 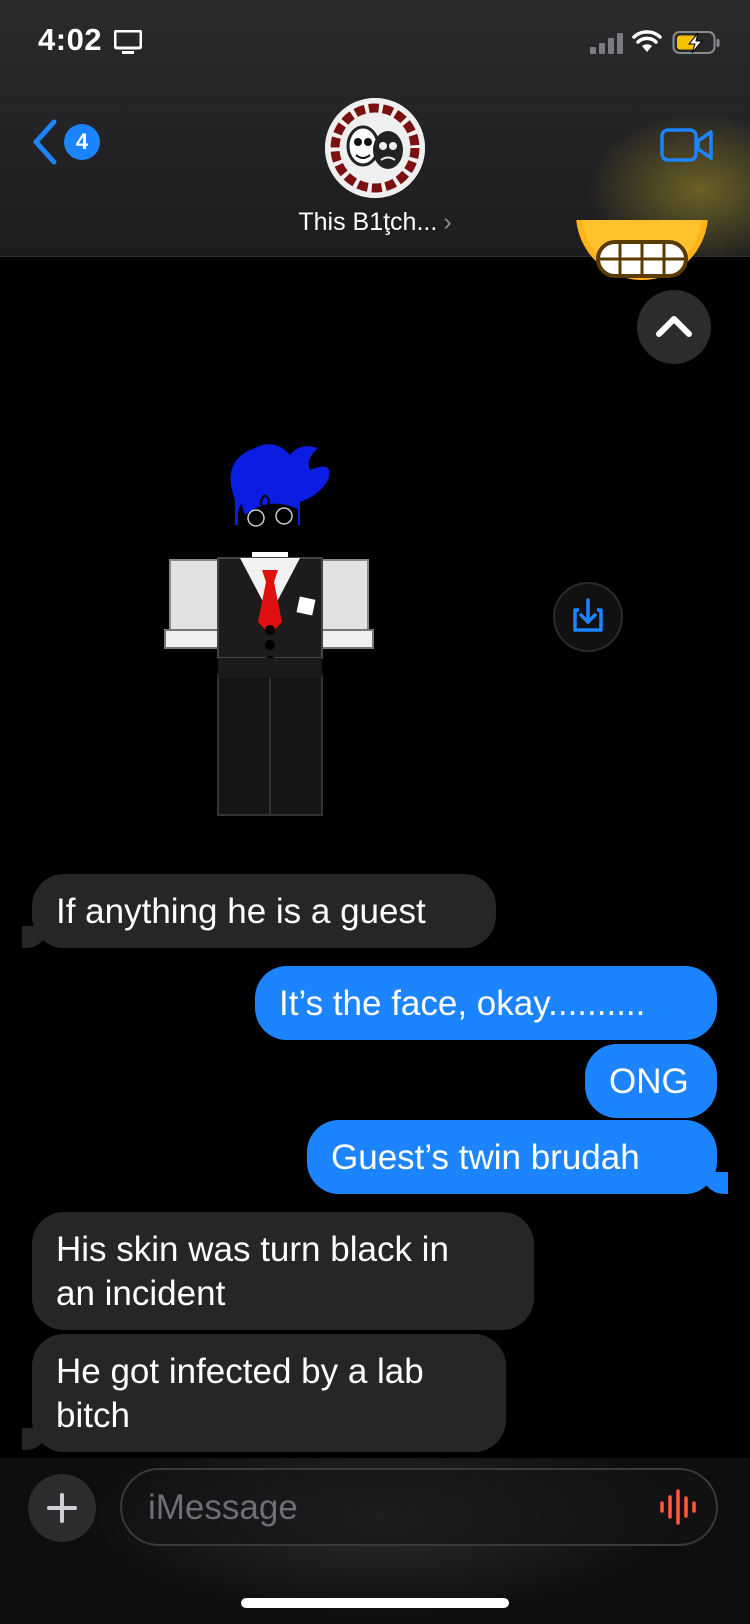 What do you see at coordinates (93, 1415) in the screenshot?
I see `message-text-line: bitch` at bounding box center [93, 1415].